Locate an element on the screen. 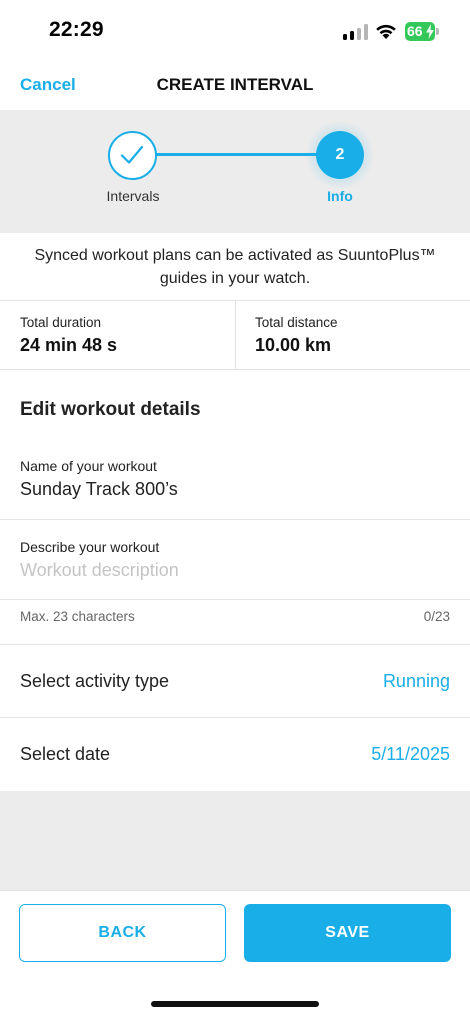 This screenshot has height=1018, width=470. battery-icon: 66 is located at coordinates (422, 31).